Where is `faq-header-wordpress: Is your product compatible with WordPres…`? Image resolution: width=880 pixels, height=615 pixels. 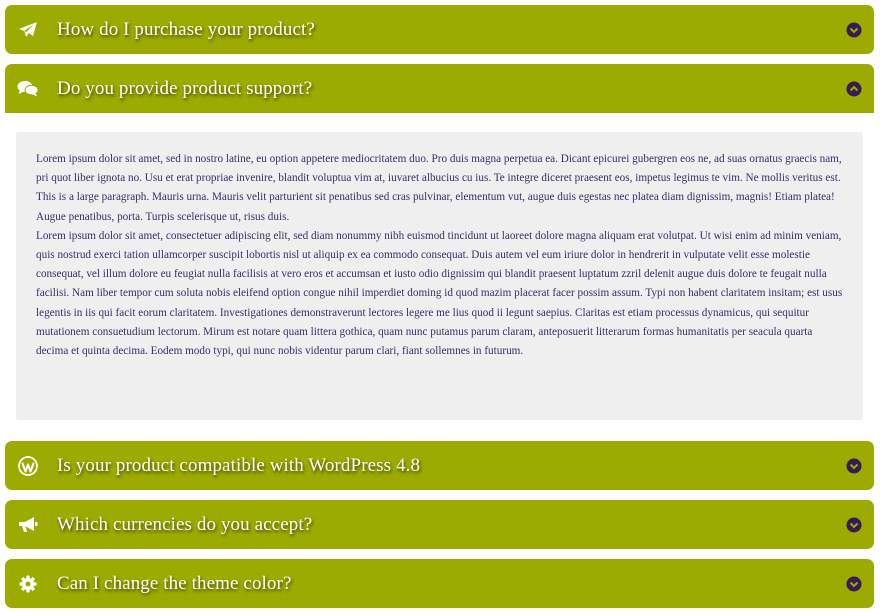 faq-header-wordpress: Is your product compatible with WordPres… is located at coordinates (439, 465).